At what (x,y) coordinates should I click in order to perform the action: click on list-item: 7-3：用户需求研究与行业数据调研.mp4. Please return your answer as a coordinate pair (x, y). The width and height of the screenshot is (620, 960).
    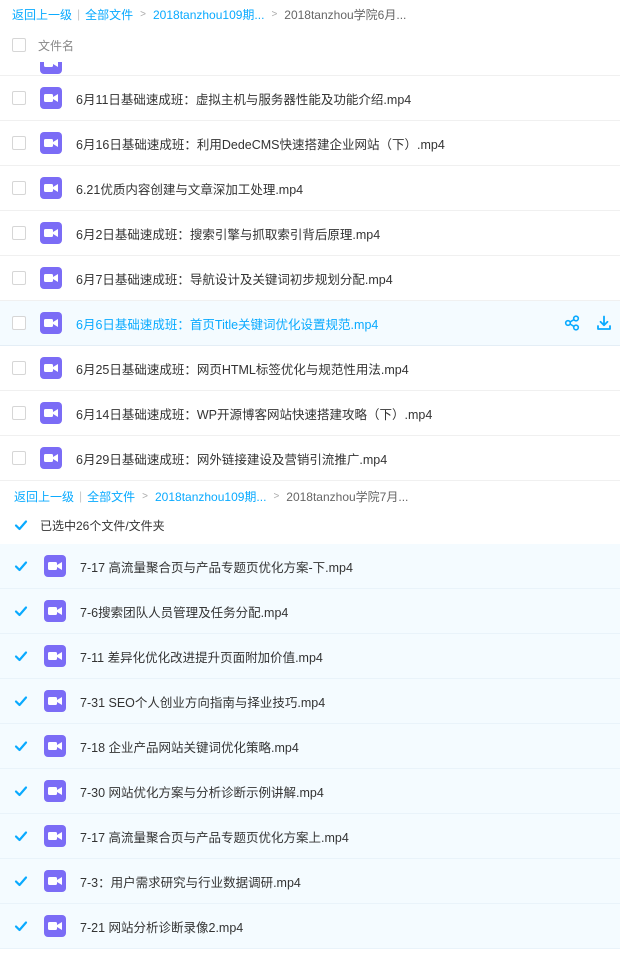
    Looking at the image, I should click on (310, 881).